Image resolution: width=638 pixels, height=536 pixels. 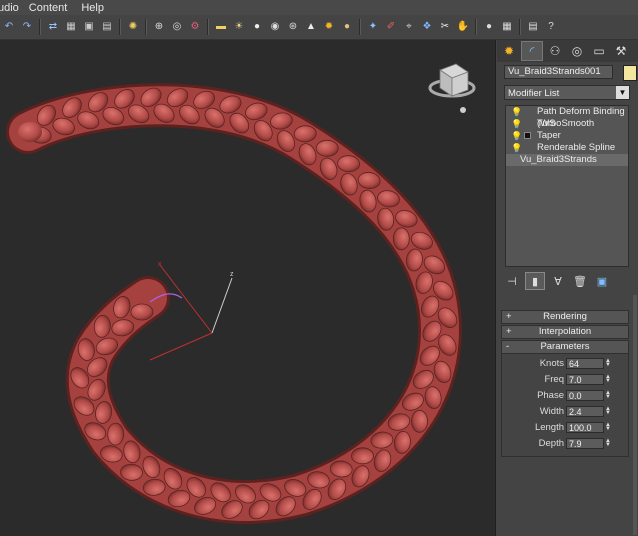 What do you see at coordinates (107, 27) in the screenshot?
I see `material-editor-icon: ▤` at bounding box center [107, 27].